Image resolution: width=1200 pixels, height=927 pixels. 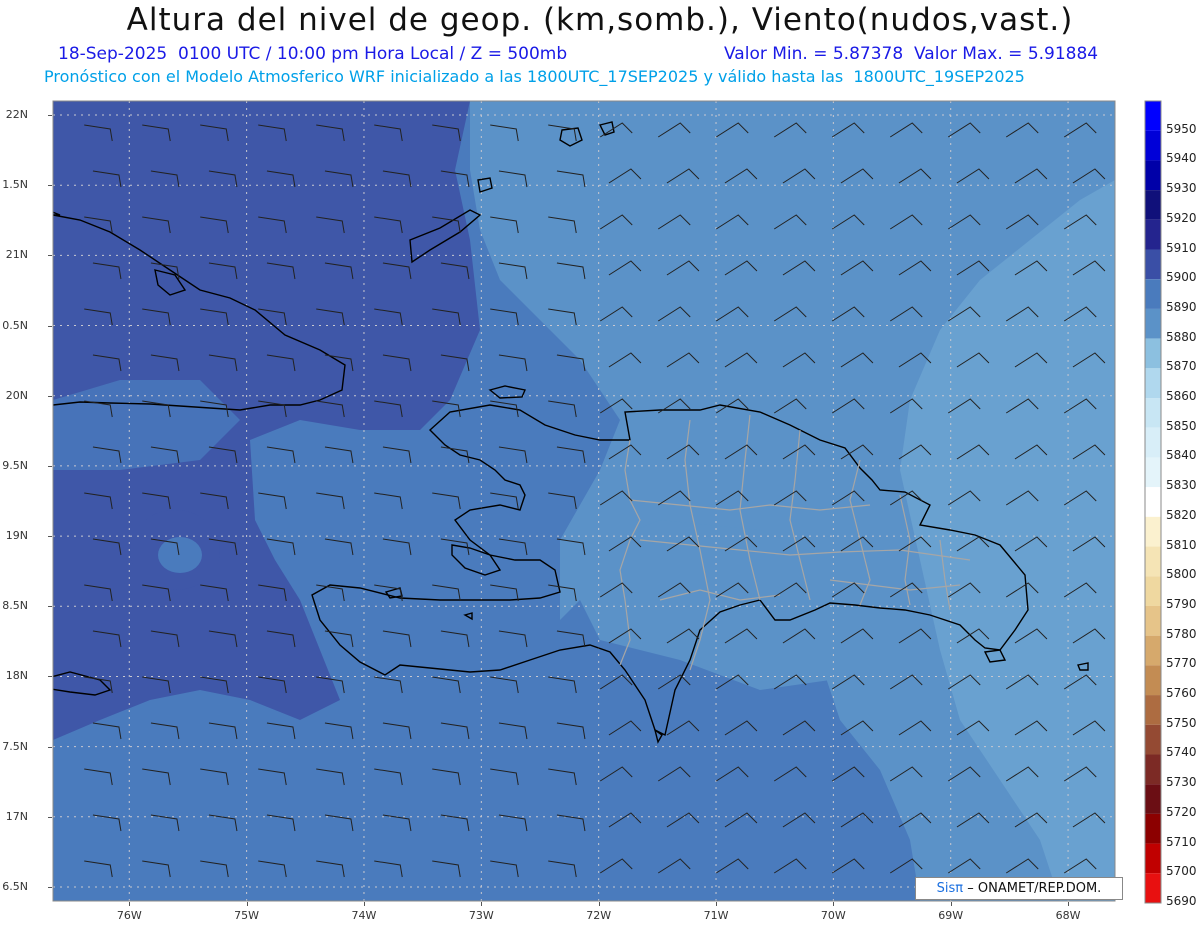 What do you see at coordinates (1181, 544) in the screenshot?
I see `colorbar-label: 5810` at bounding box center [1181, 544].